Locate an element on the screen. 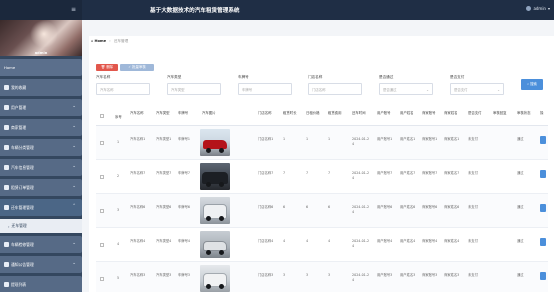 The image size is (554, 292). paid-select: 是否支付 ⌄ is located at coordinates (477, 89).